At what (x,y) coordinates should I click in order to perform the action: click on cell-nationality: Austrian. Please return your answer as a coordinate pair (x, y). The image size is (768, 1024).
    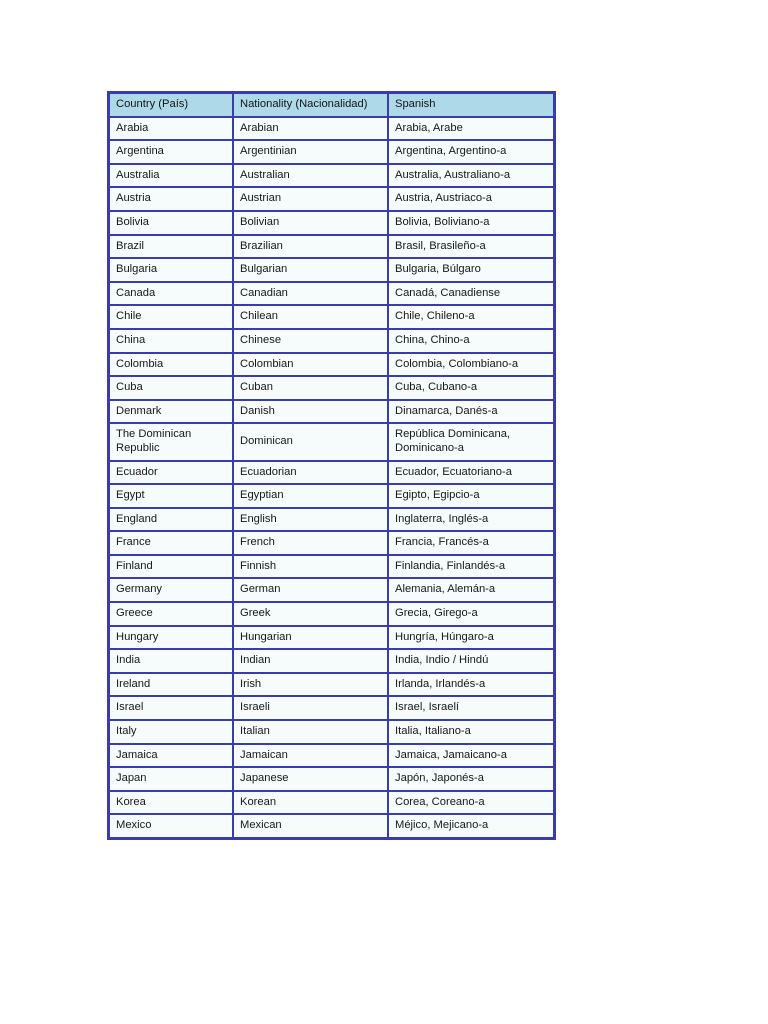
    Looking at the image, I should click on (310, 199).